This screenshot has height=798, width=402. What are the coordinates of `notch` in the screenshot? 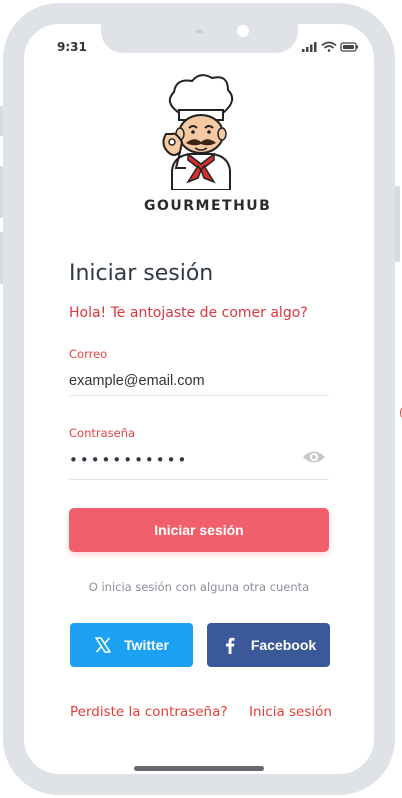 It's located at (199, 38).